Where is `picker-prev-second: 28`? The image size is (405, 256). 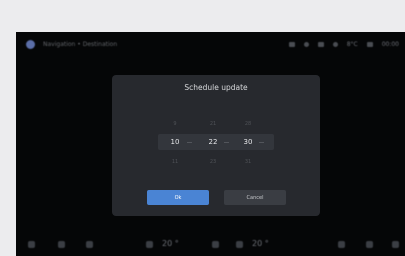 picker-prev-second: 28 is located at coordinates (248, 124).